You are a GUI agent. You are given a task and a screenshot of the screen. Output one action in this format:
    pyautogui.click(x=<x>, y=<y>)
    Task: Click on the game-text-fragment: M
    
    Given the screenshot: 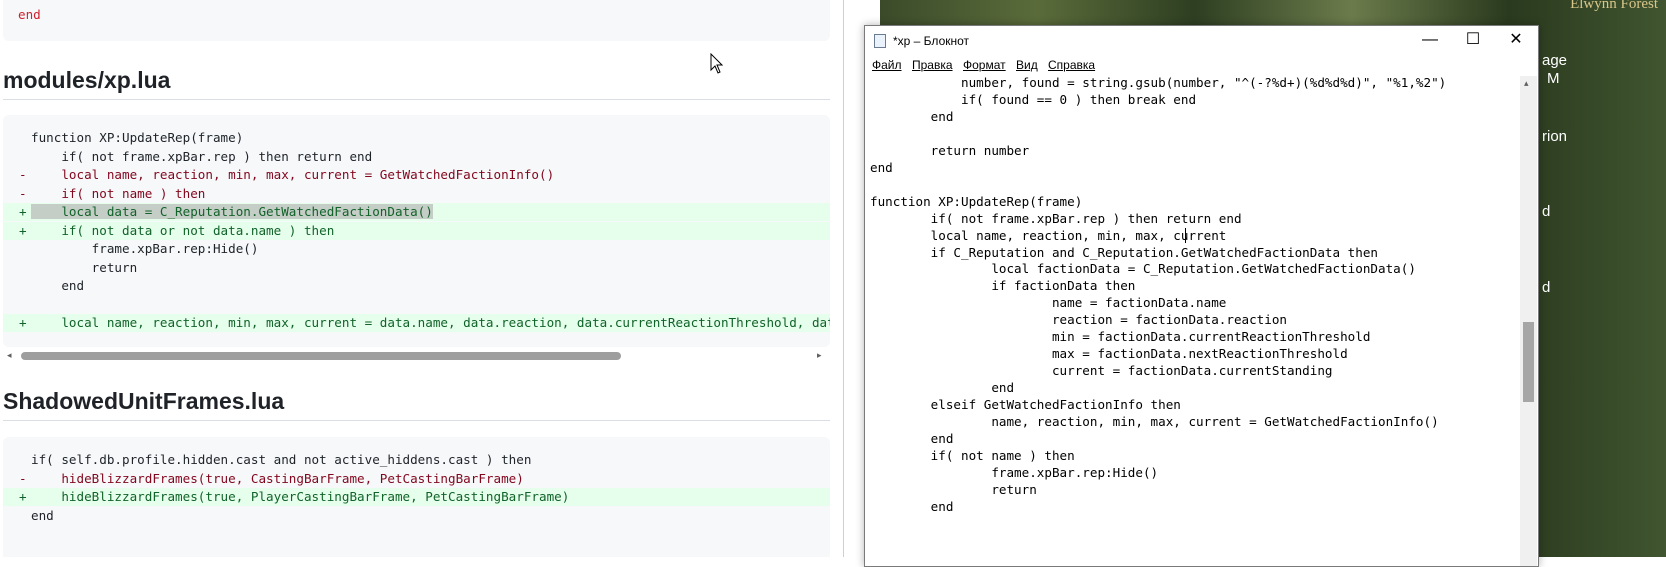 What is the action you would take?
    pyautogui.click(x=1553, y=78)
    